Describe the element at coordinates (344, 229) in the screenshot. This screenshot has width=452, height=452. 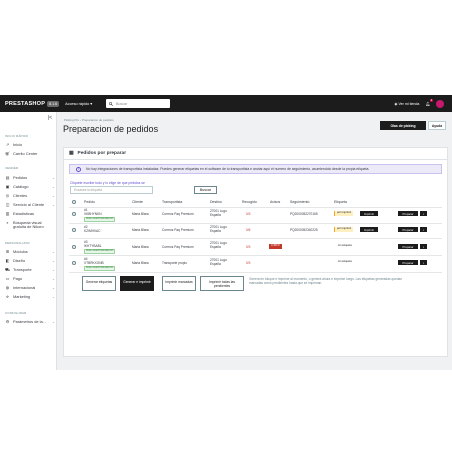
I see `label-state: por imprimir` at that location.